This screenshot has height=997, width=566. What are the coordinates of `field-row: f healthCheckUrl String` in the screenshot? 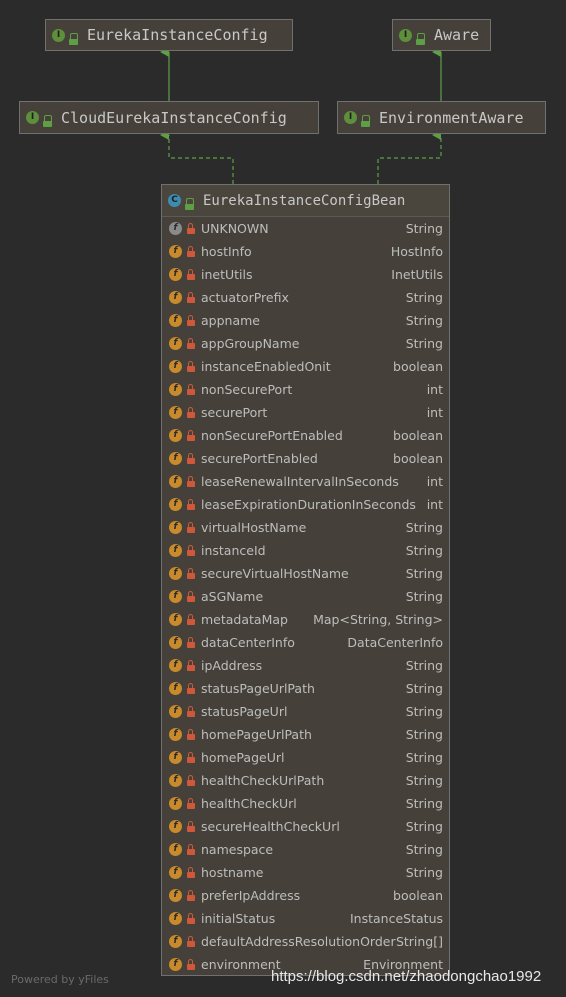 It's located at (305, 803).